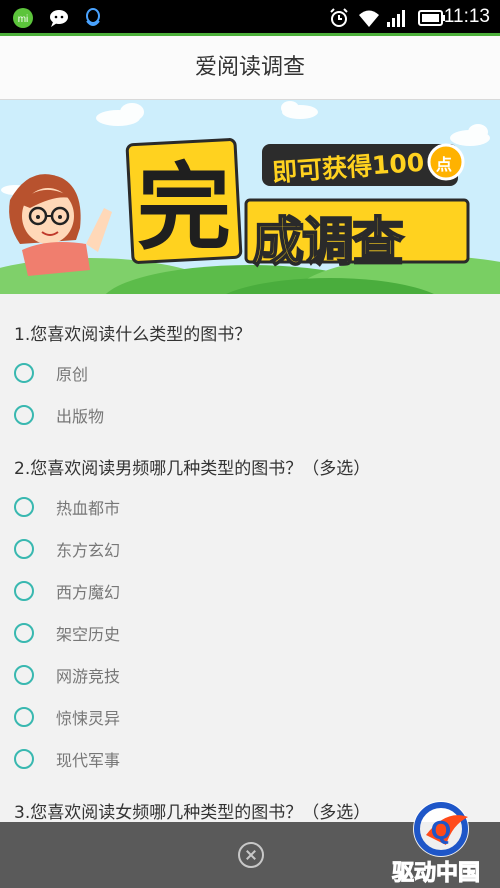 Image resolution: width=500 pixels, height=888 pixels. I want to click on qq-icon, so click(93, 17).